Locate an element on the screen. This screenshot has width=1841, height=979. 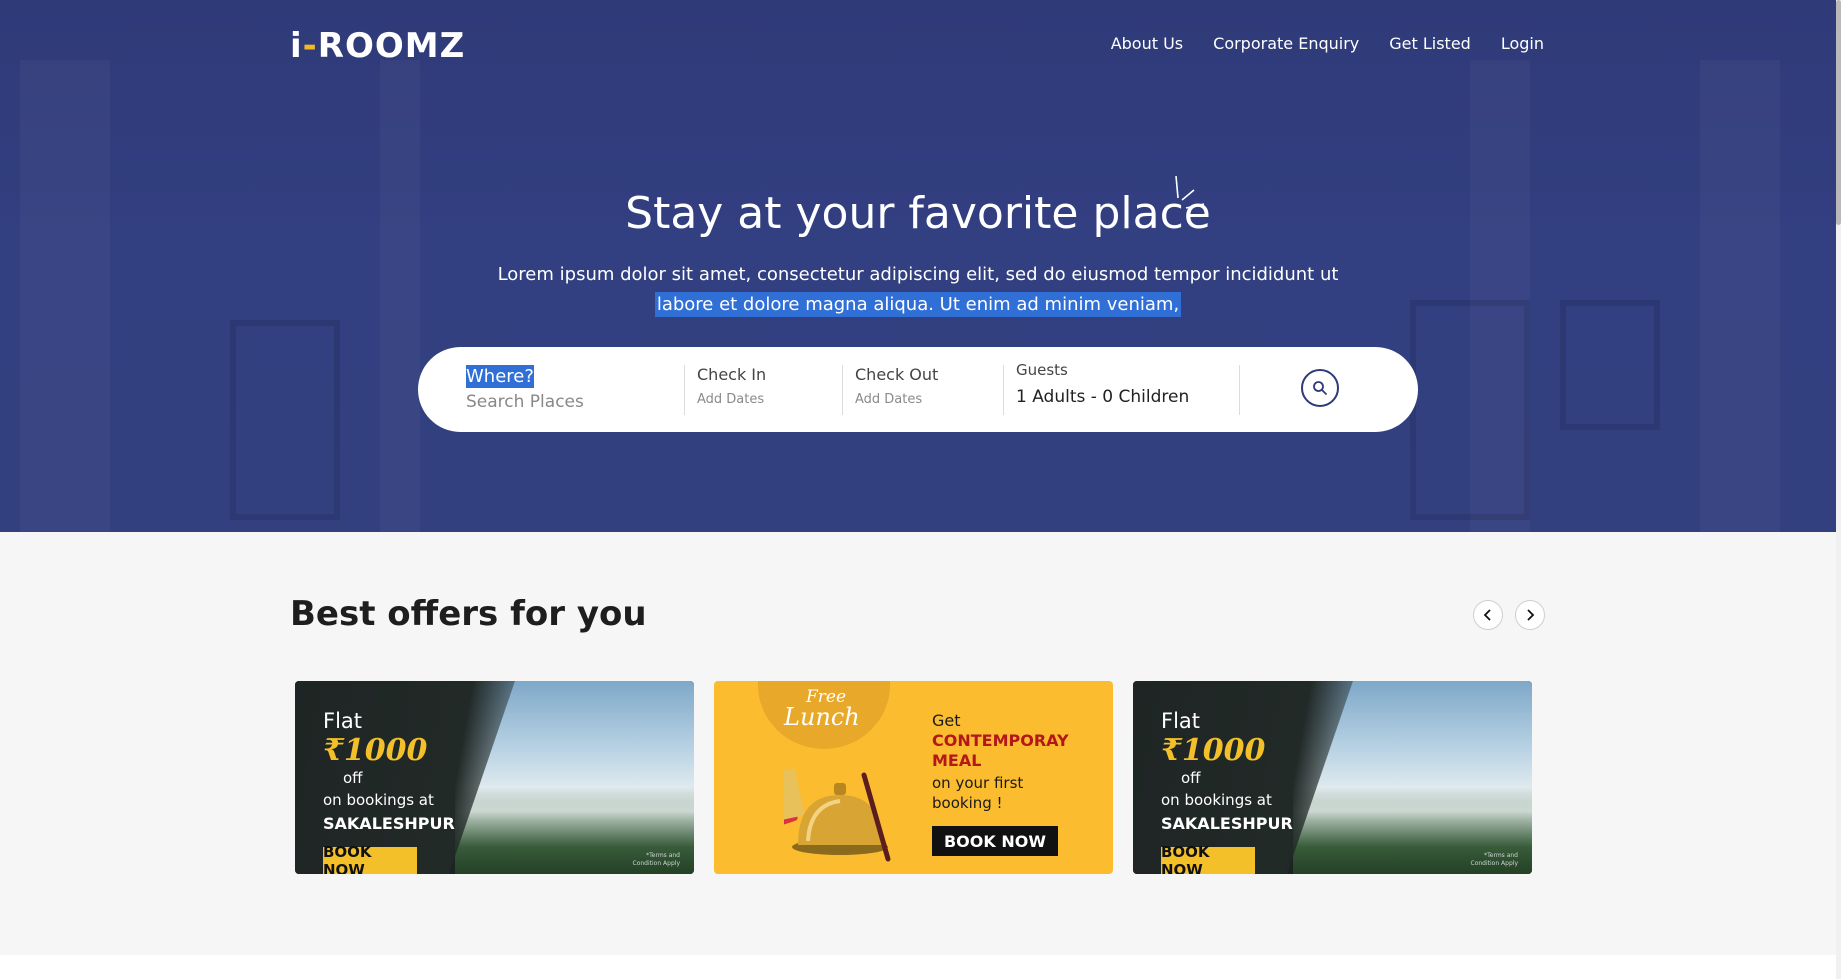
logo-text-right: ROOMZ is located at coordinates (391, 46).